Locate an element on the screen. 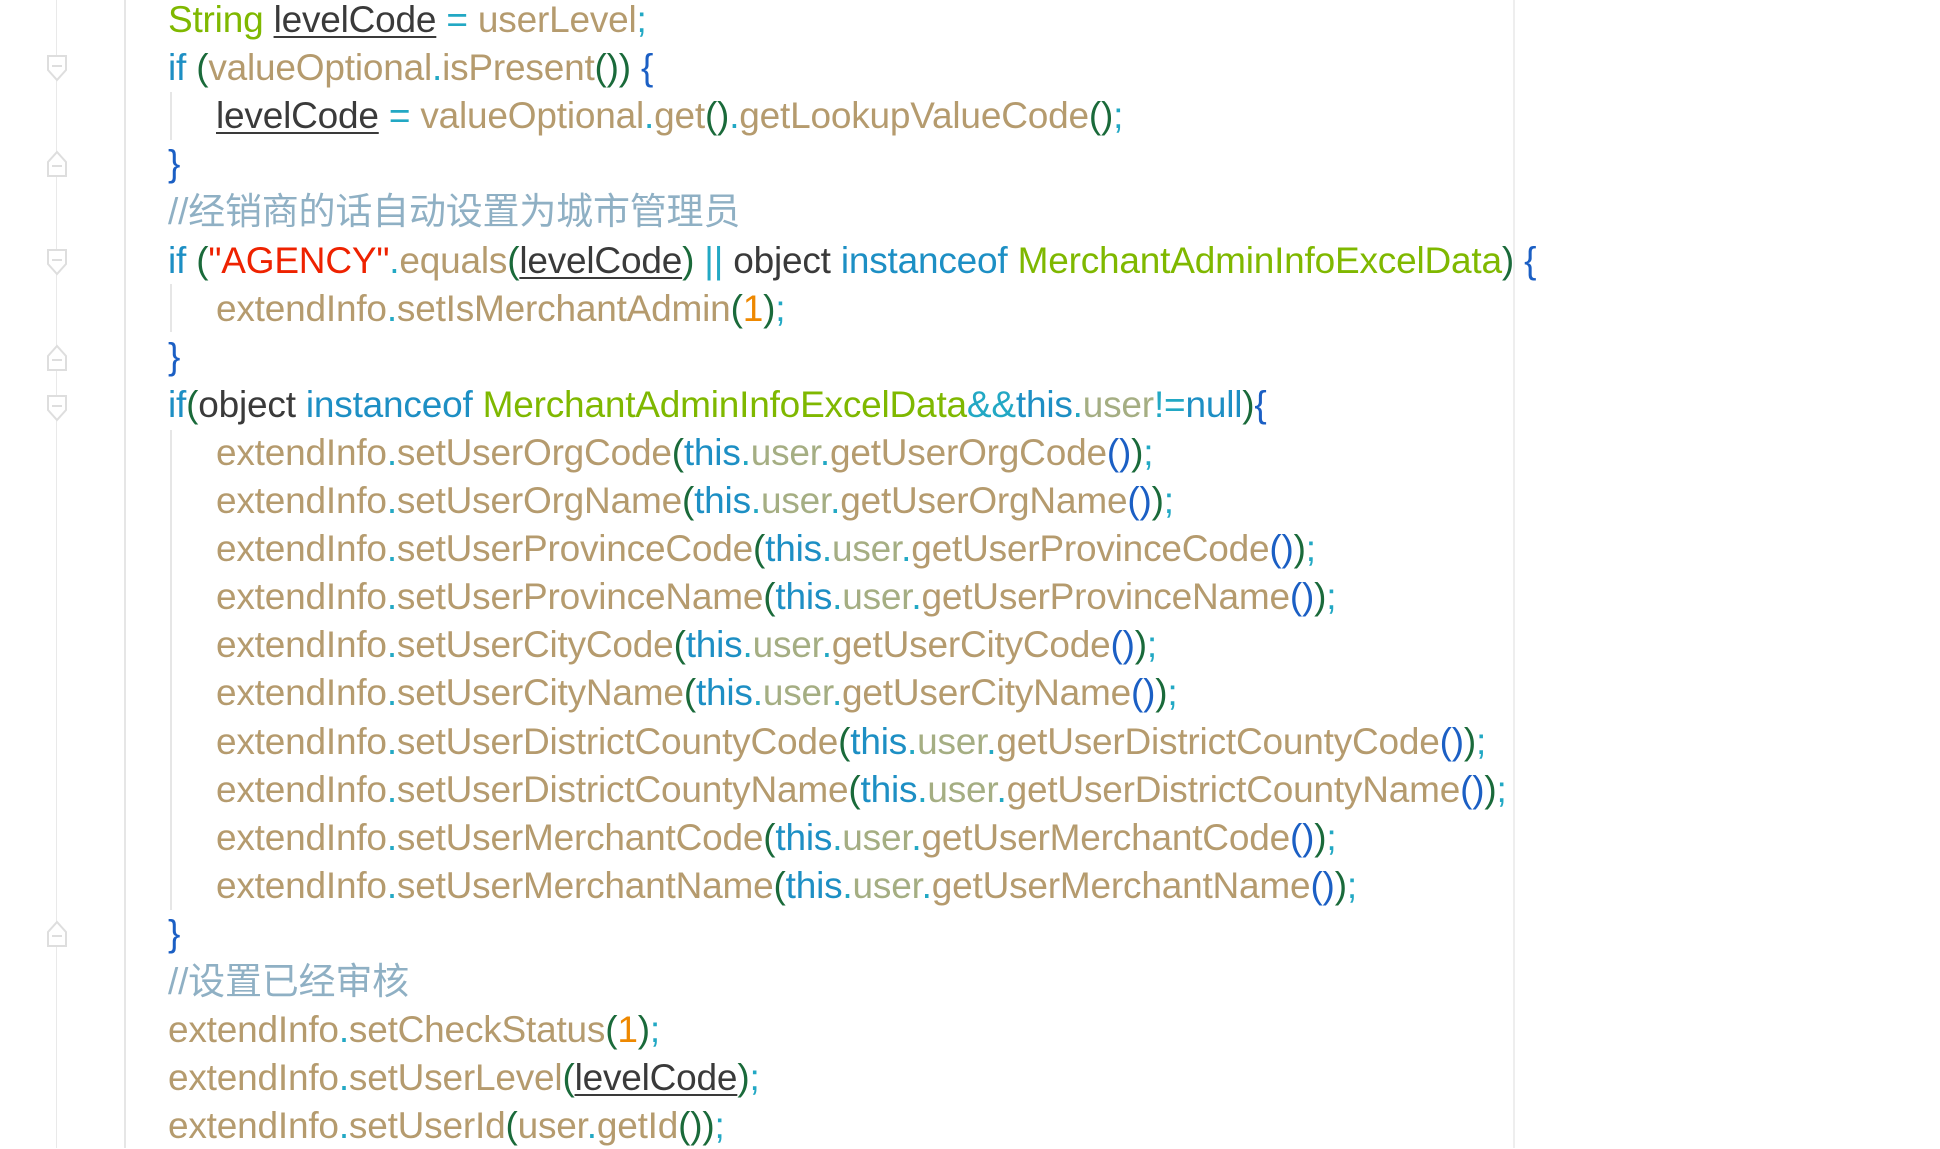 The height and width of the screenshot is (1149, 1940). code-token-brace: } is located at coordinates (174, 164).